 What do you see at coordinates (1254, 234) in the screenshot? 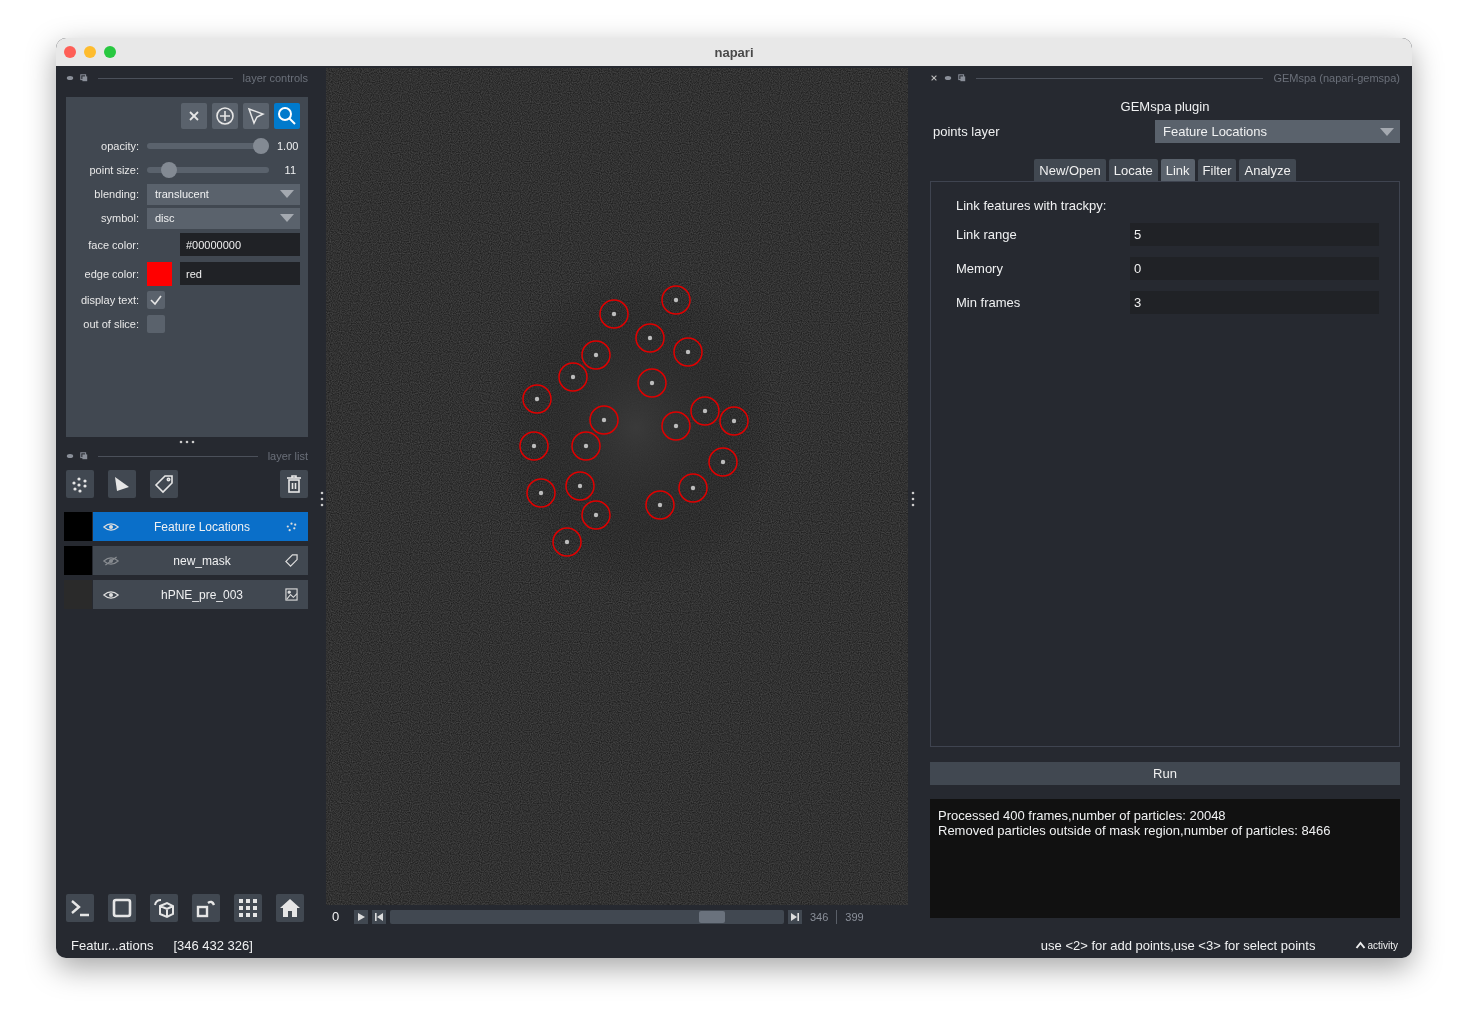
I see `input-field: 5` at bounding box center [1254, 234].